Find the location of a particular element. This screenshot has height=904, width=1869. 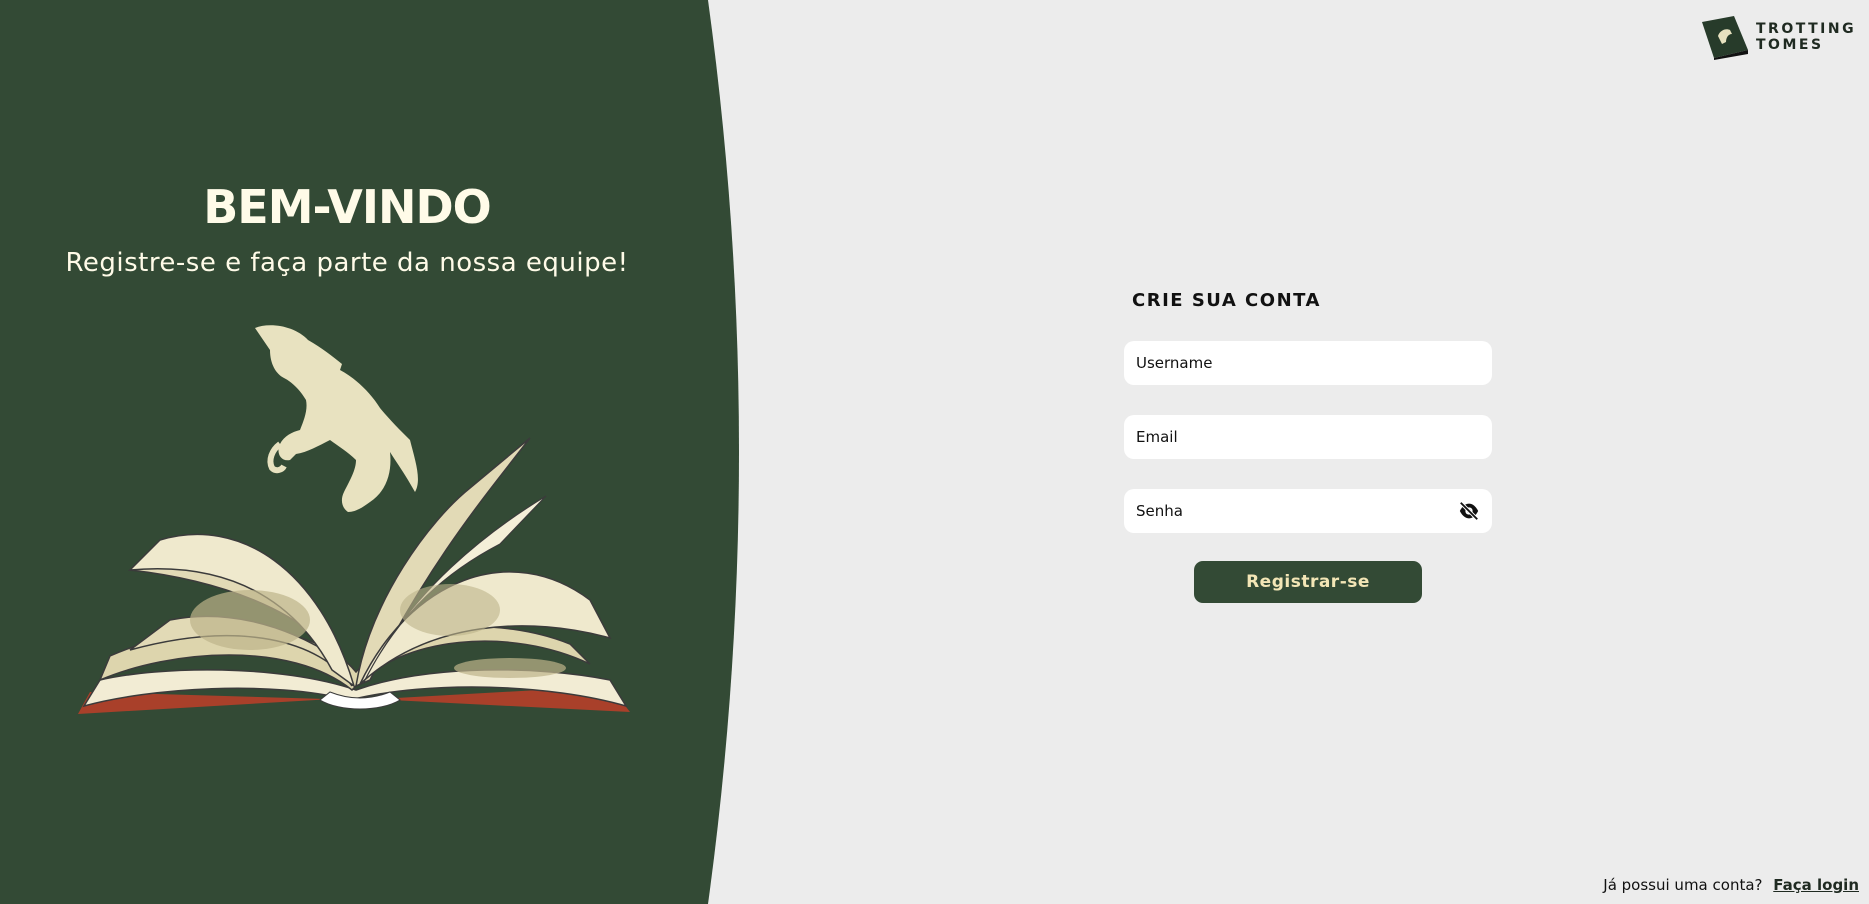

brand-name: TROTTING TOMES is located at coordinates (1811, 37).